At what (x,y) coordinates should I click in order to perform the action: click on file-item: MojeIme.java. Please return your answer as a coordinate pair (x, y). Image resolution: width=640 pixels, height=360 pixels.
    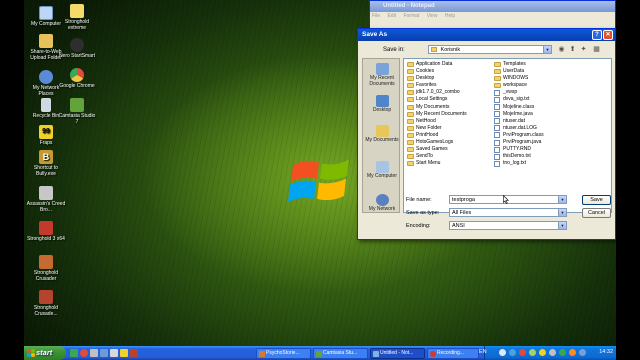
    Looking at the image, I should click on (538, 114).